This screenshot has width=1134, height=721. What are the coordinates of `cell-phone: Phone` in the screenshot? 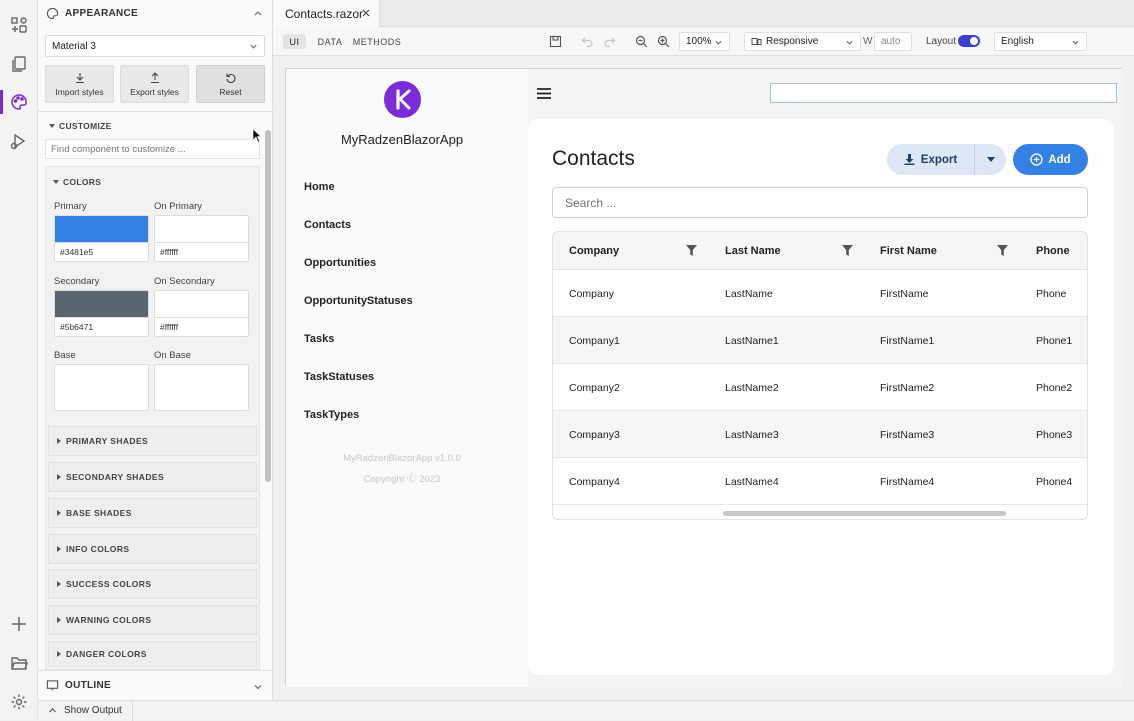 It's located at (1051, 294).